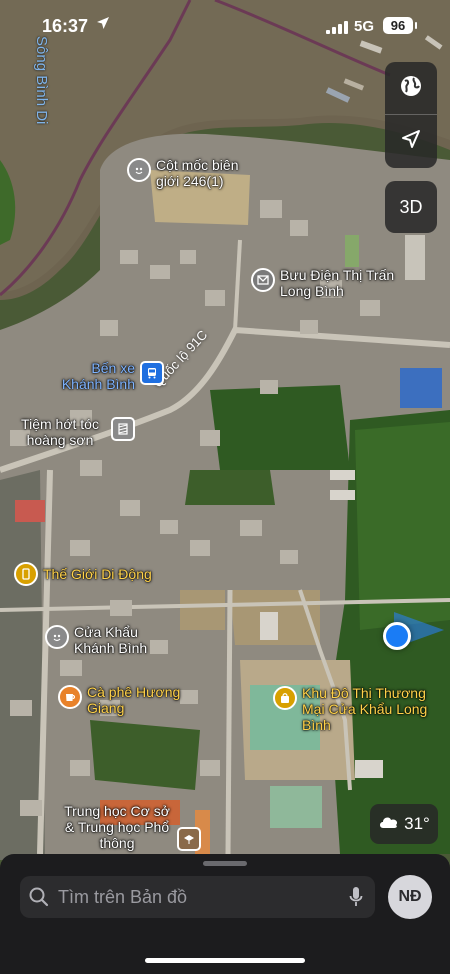 This screenshot has height=974, width=450. What do you see at coordinates (365, 709) in the screenshot?
I see `poi-label: Khu Đô Thị Thương Mại Cửa Khẩu Long Bình` at bounding box center [365, 709].